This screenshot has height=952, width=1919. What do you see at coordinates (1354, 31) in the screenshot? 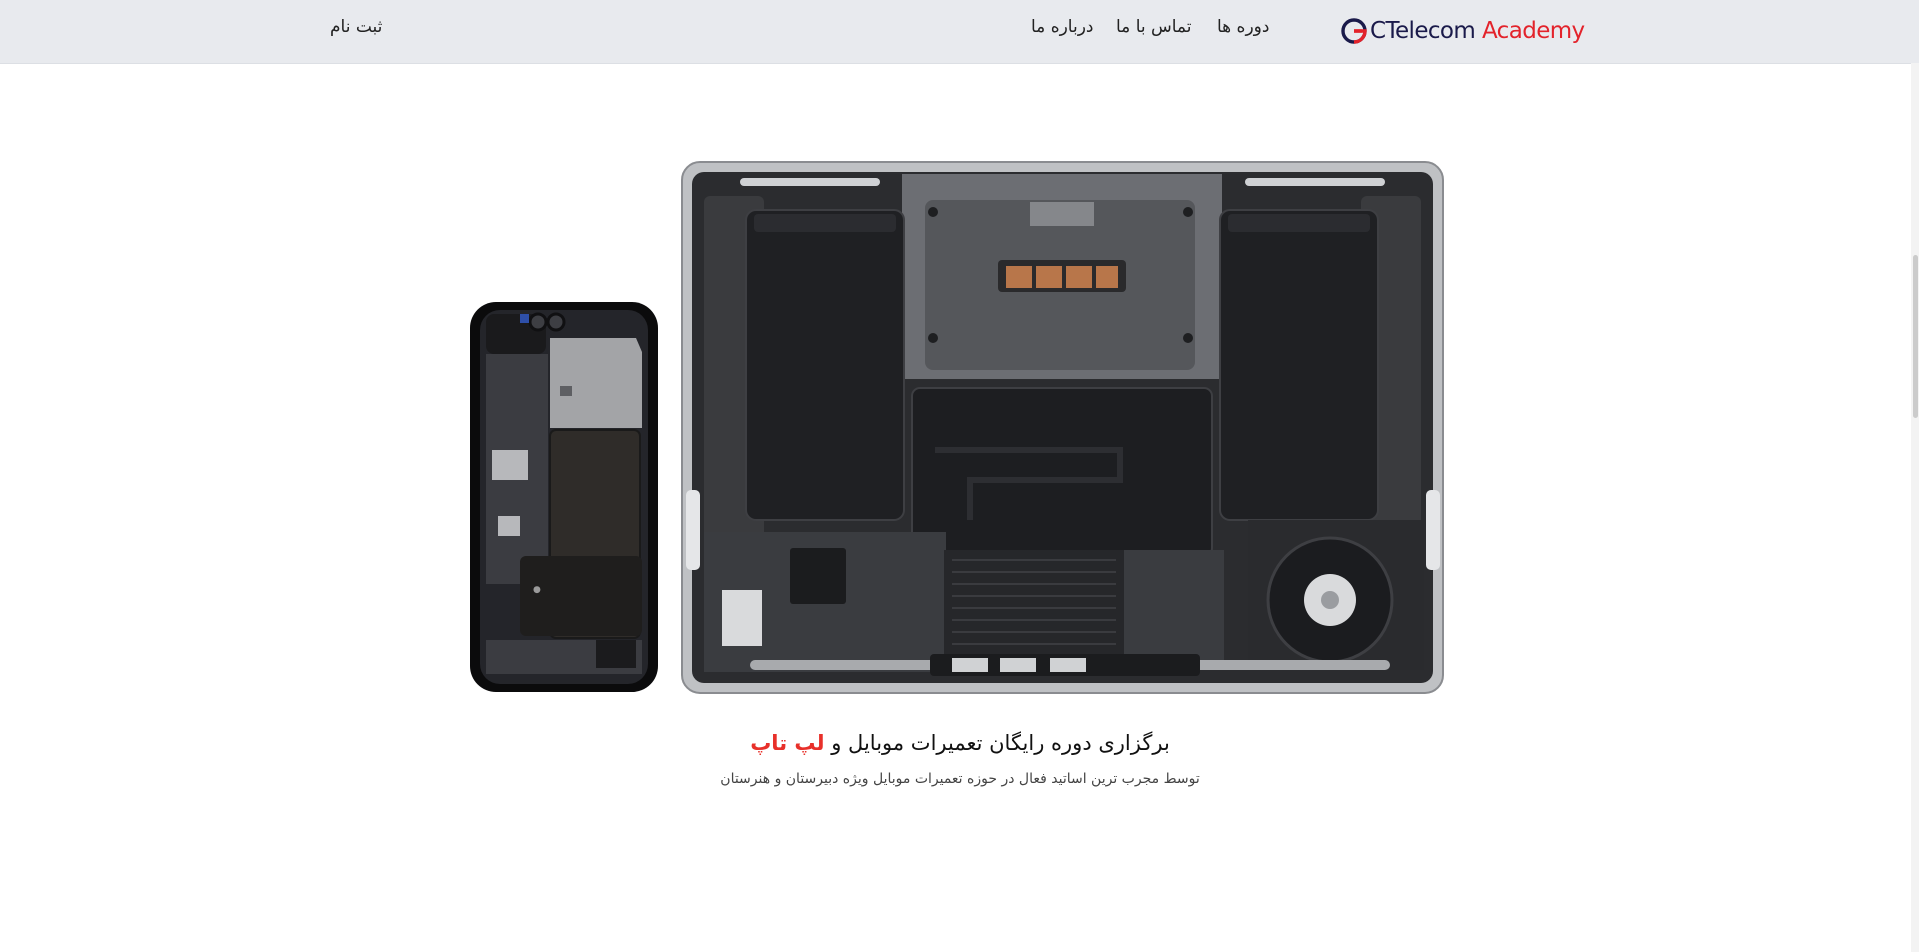
I see `ctelecom-logo-icon` at bounding box center [1354, 31].